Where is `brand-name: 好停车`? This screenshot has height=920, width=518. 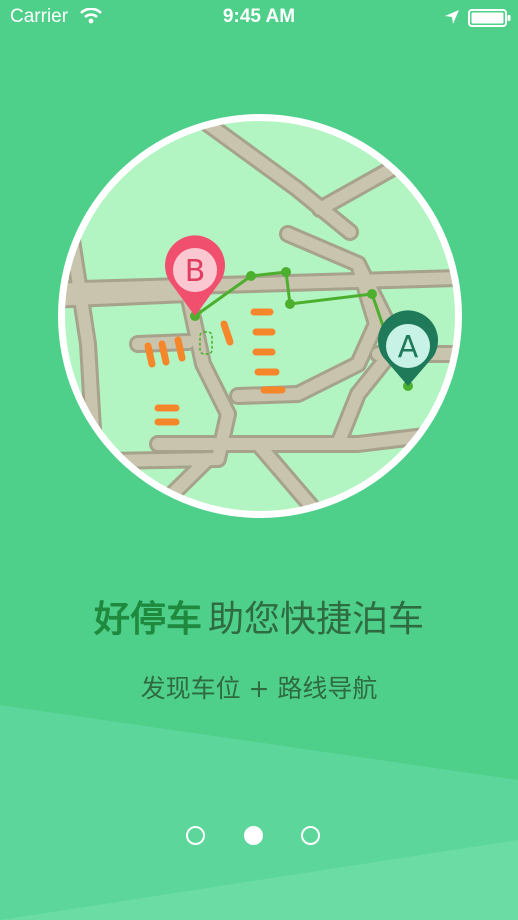
brand-name: 好停车 is located at coordinates (147, 619).